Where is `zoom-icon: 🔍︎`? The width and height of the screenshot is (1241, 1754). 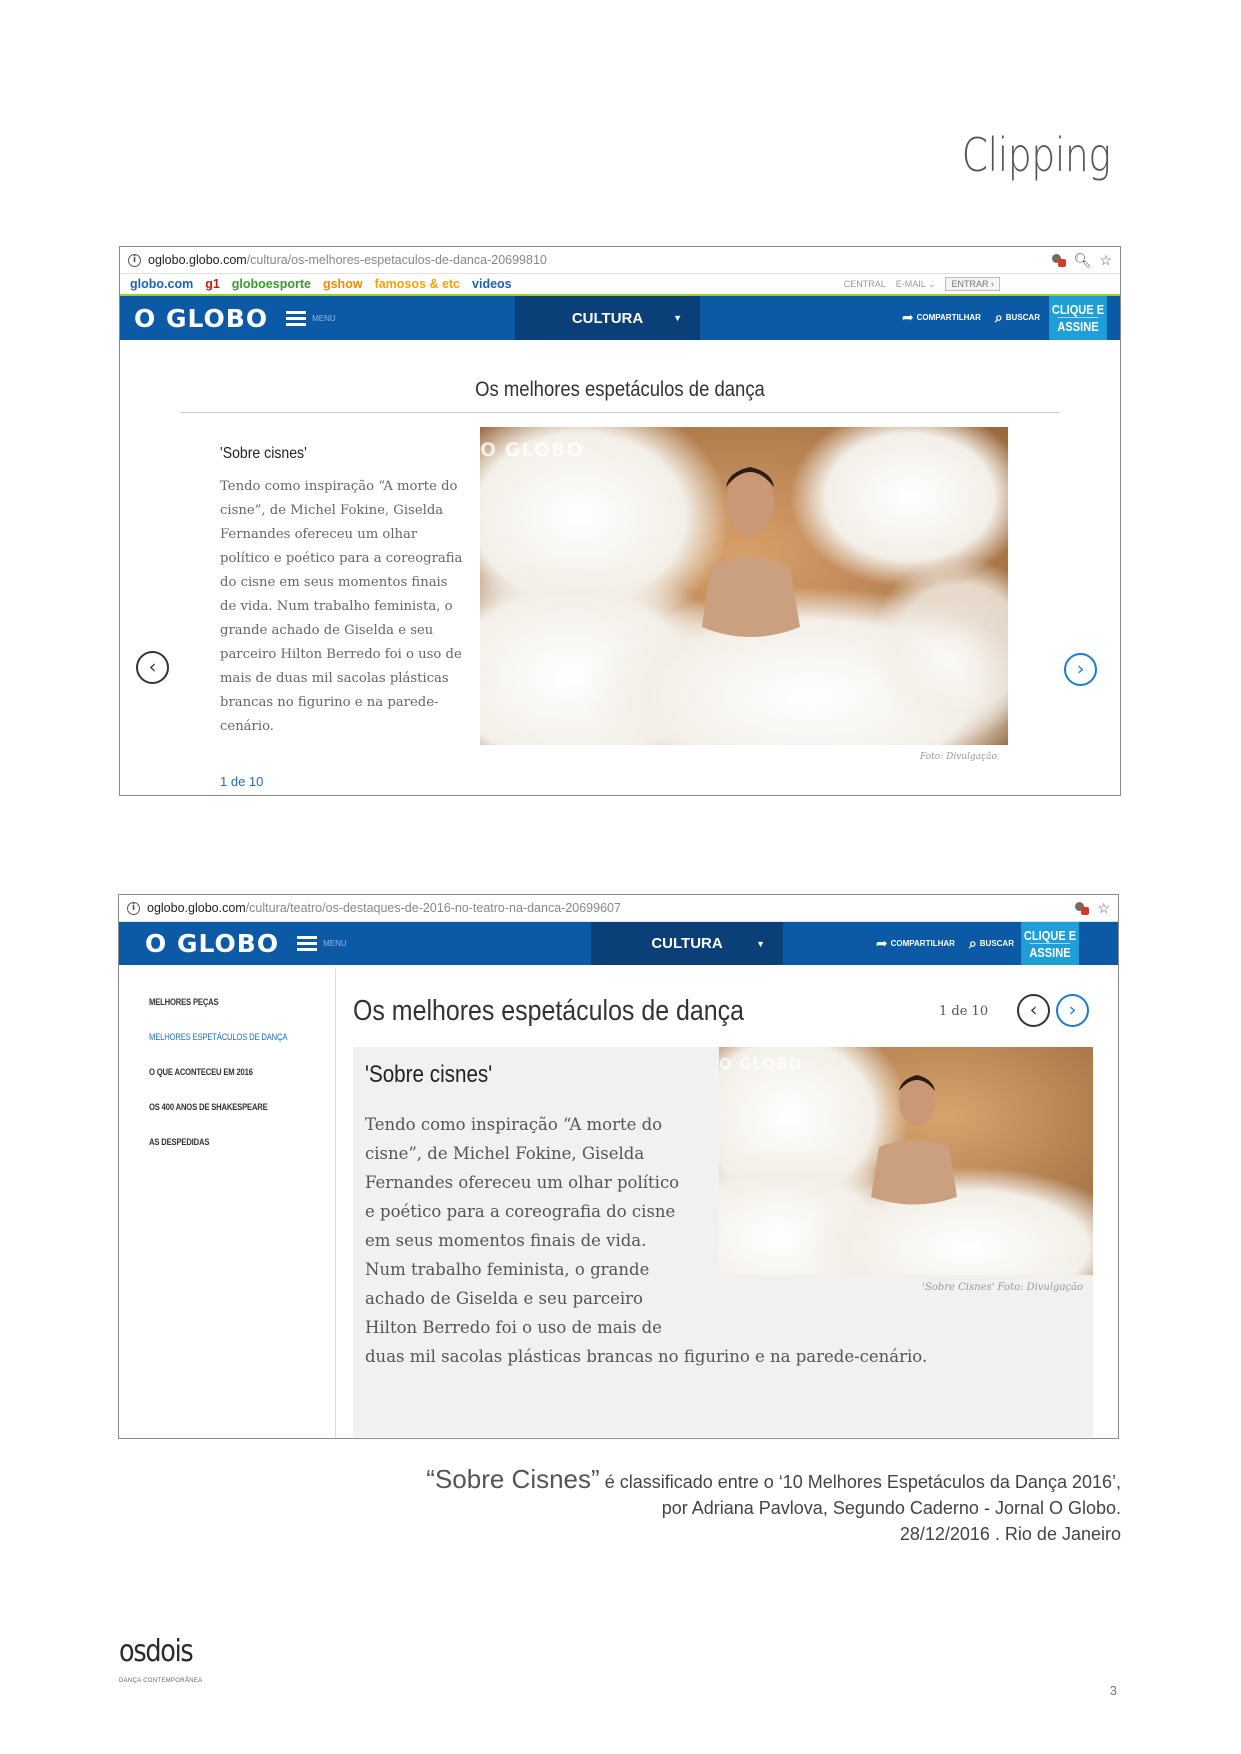 zoom-icon: 🔍︎ is located at coordinates (1083, 260).